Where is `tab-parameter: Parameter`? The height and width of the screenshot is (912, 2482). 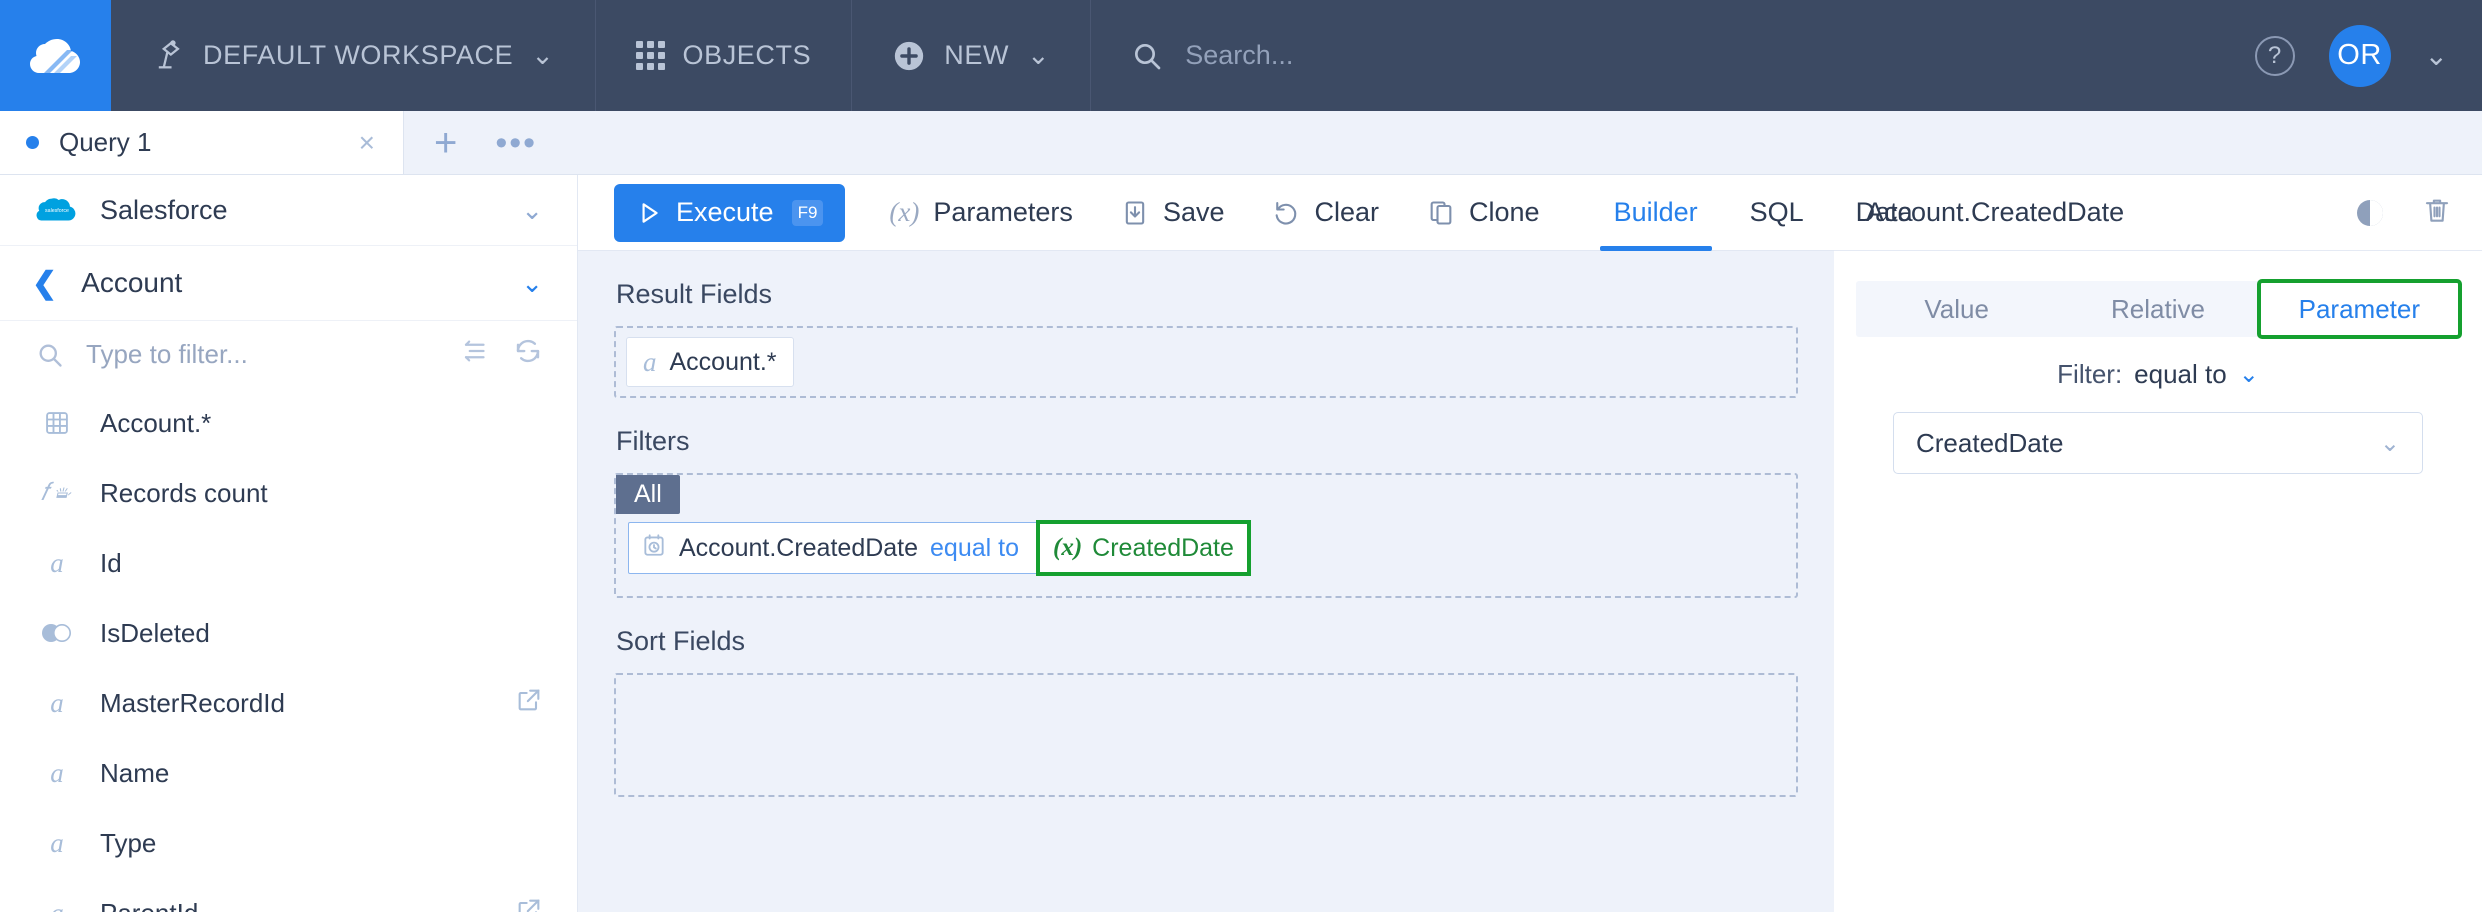 tab-parameter: Parameter is located at coordinates (2359, 309).